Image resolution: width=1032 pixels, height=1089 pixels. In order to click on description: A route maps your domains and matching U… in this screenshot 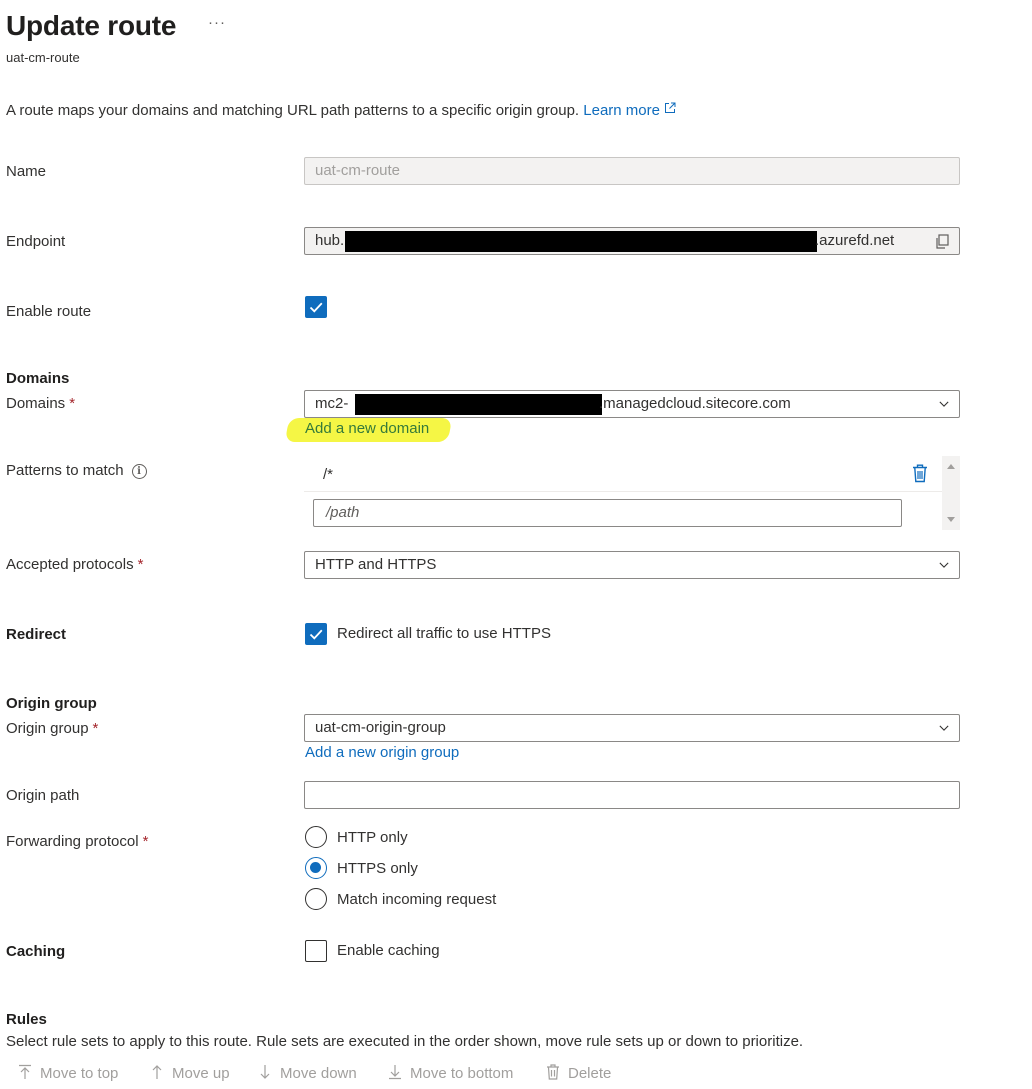, I will do `click(341, 110)`.